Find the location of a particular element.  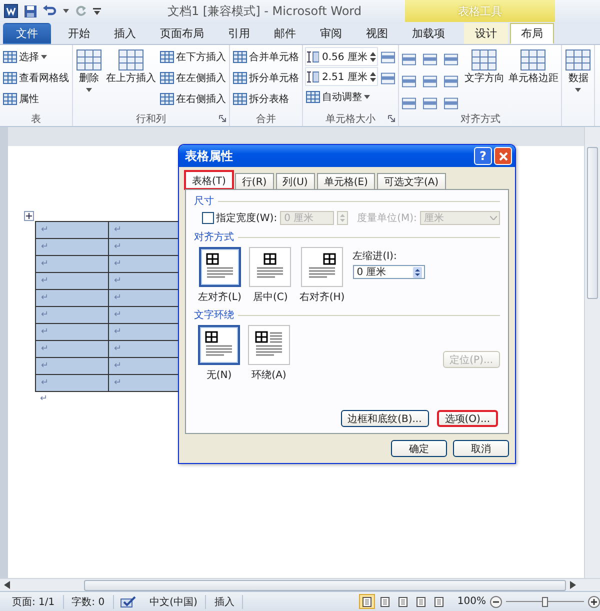

ribbon-tab: 开始 is located at coordinates (79, 33).